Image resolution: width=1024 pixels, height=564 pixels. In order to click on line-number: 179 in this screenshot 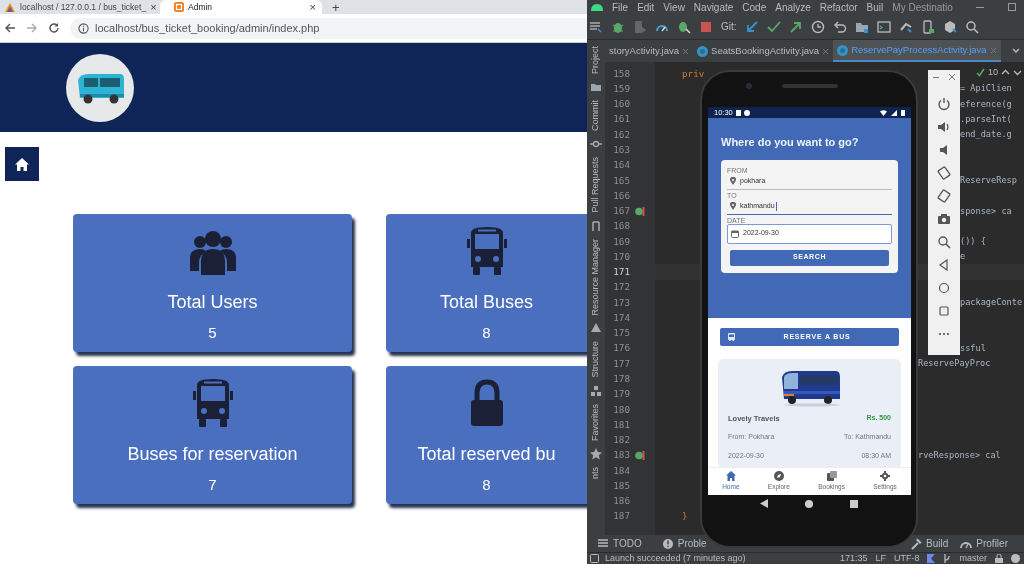, I will do `click(621, 394)`.